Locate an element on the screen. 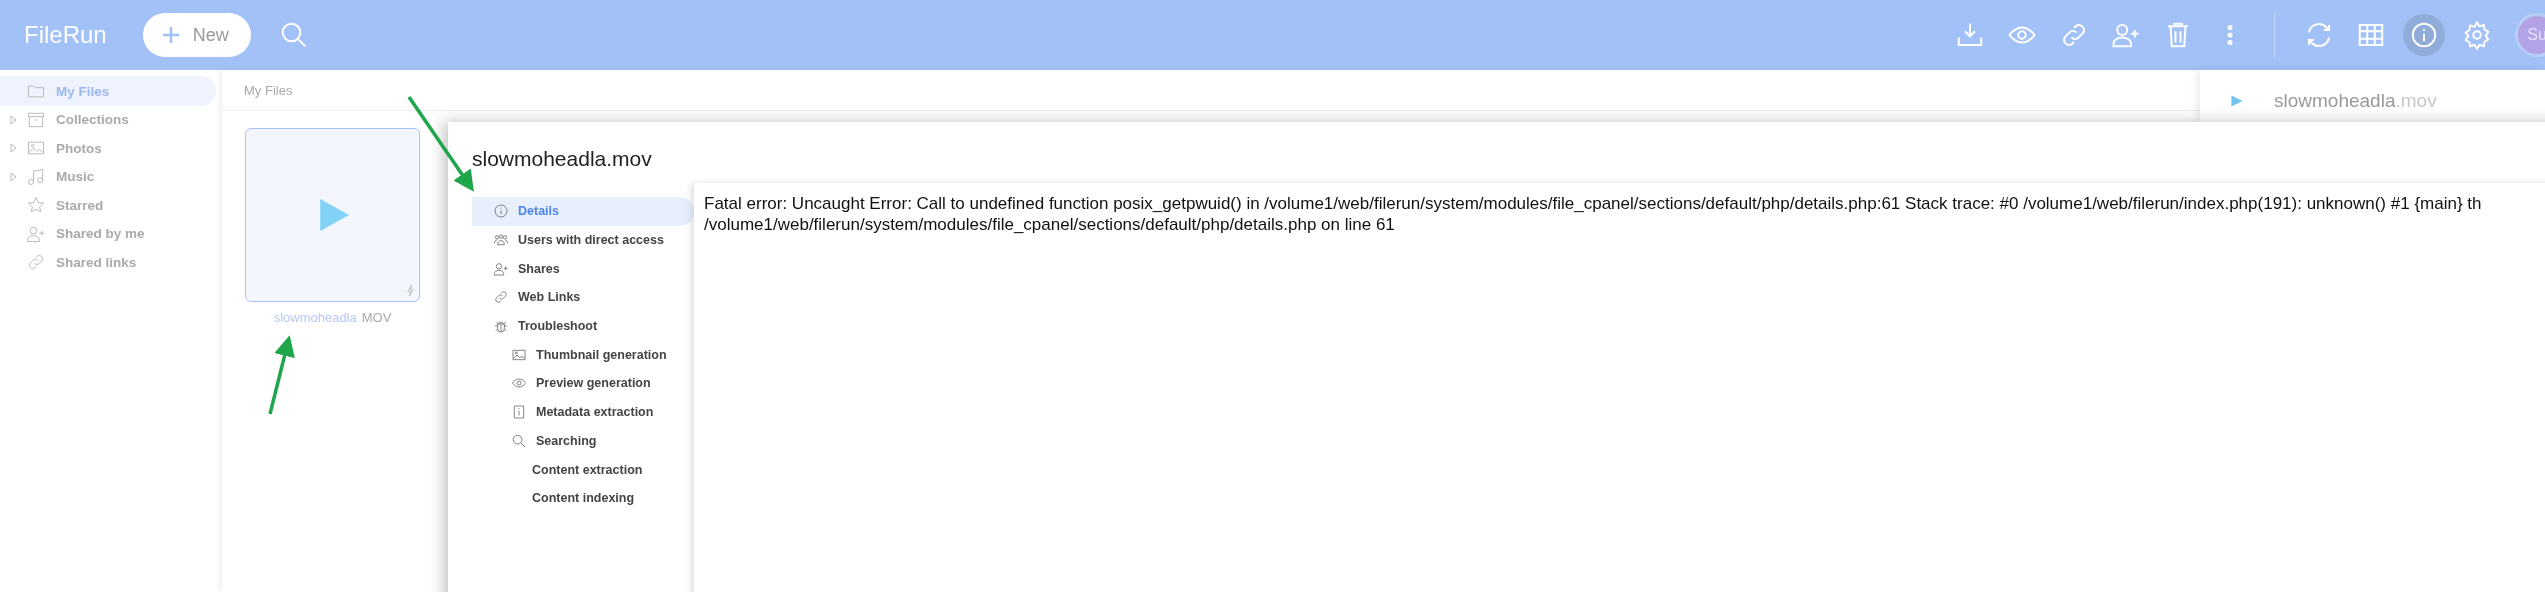 This screenshot has height=592, width=2545. menu-item: Troubleshoot is located at coordinates (583, 326).